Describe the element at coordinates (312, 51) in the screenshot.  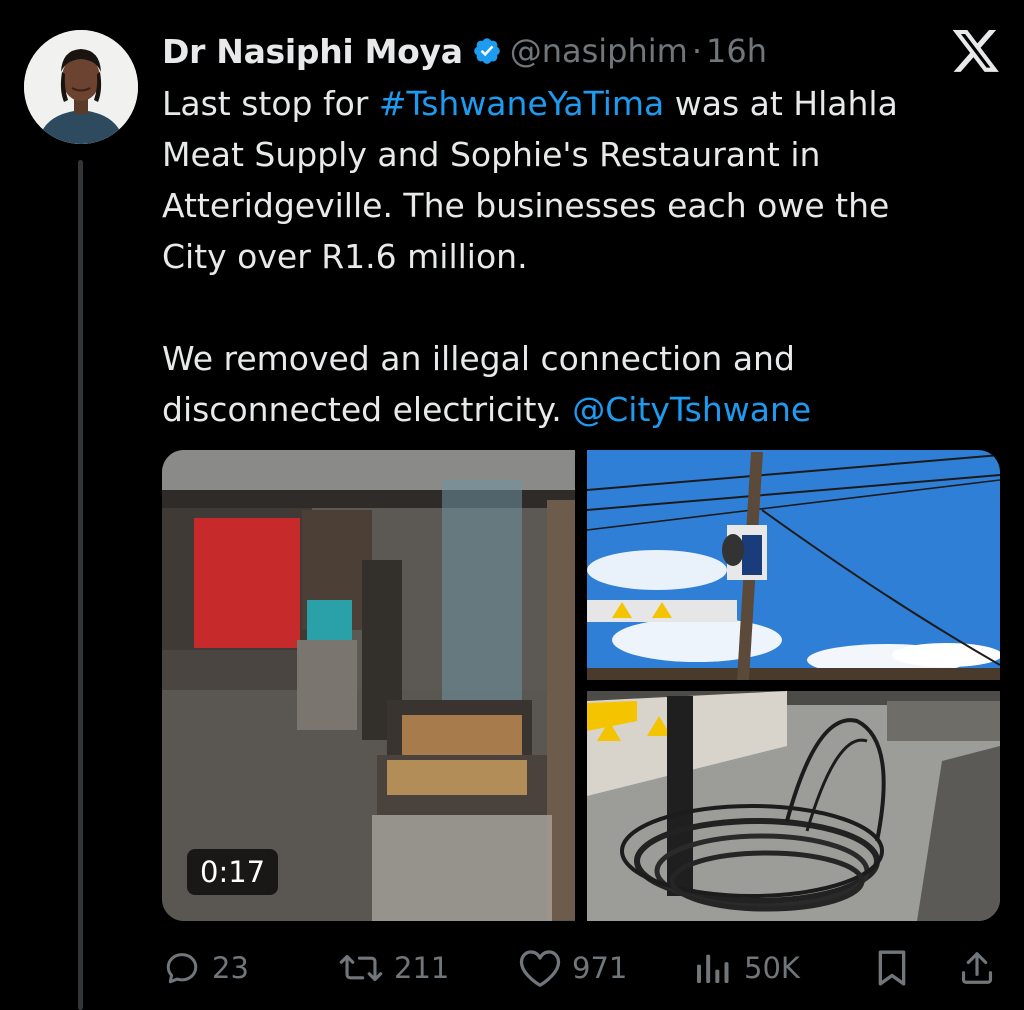
I see `author-name: Dr Nasiphi Moya` at that location.